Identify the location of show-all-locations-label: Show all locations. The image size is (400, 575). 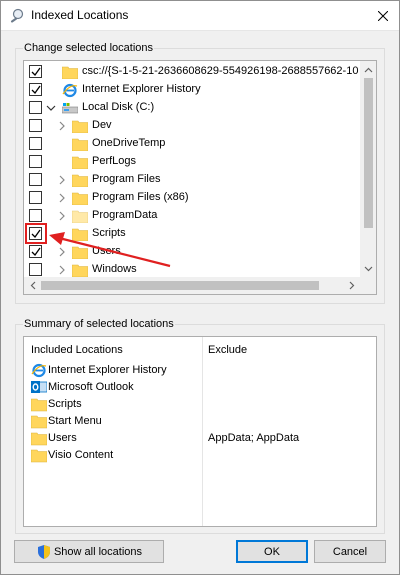
(98, 551).